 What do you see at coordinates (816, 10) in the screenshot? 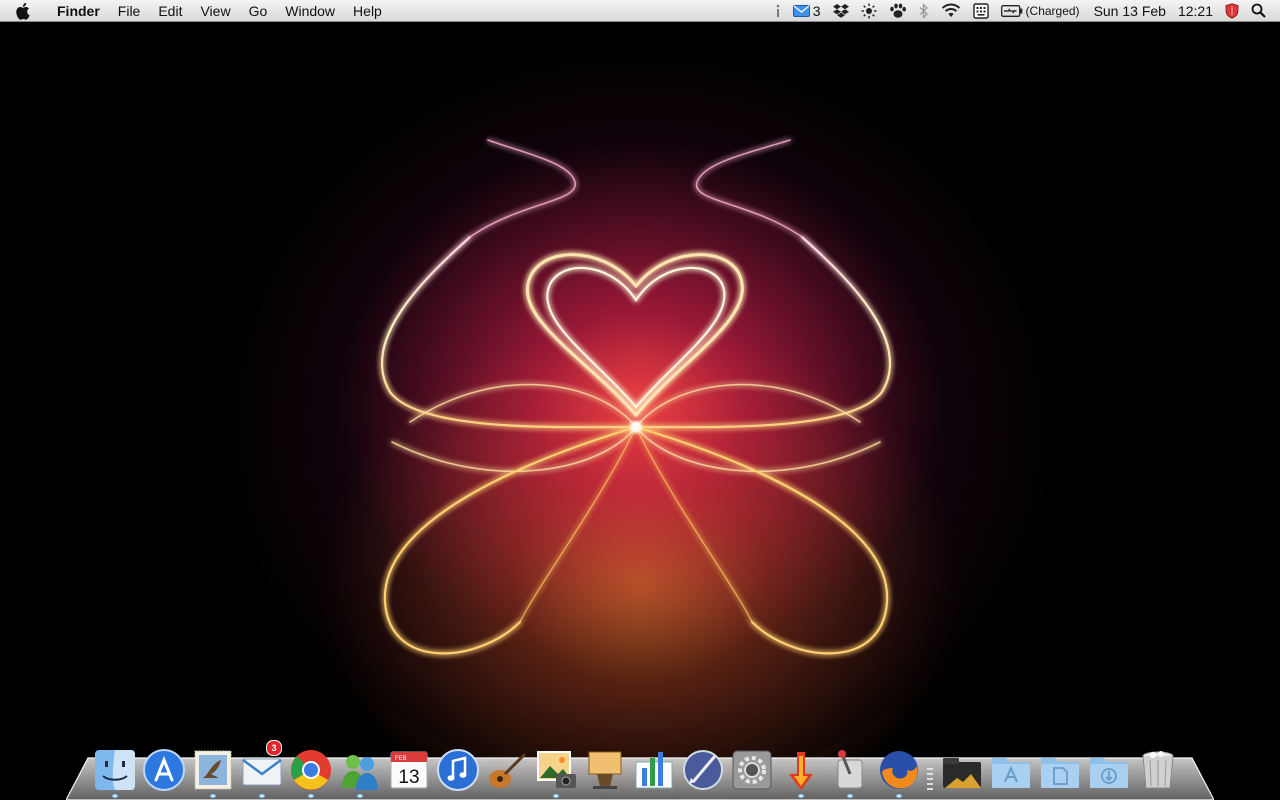
I see `mail-unread-count: 3` at bounding box center [816, 10].